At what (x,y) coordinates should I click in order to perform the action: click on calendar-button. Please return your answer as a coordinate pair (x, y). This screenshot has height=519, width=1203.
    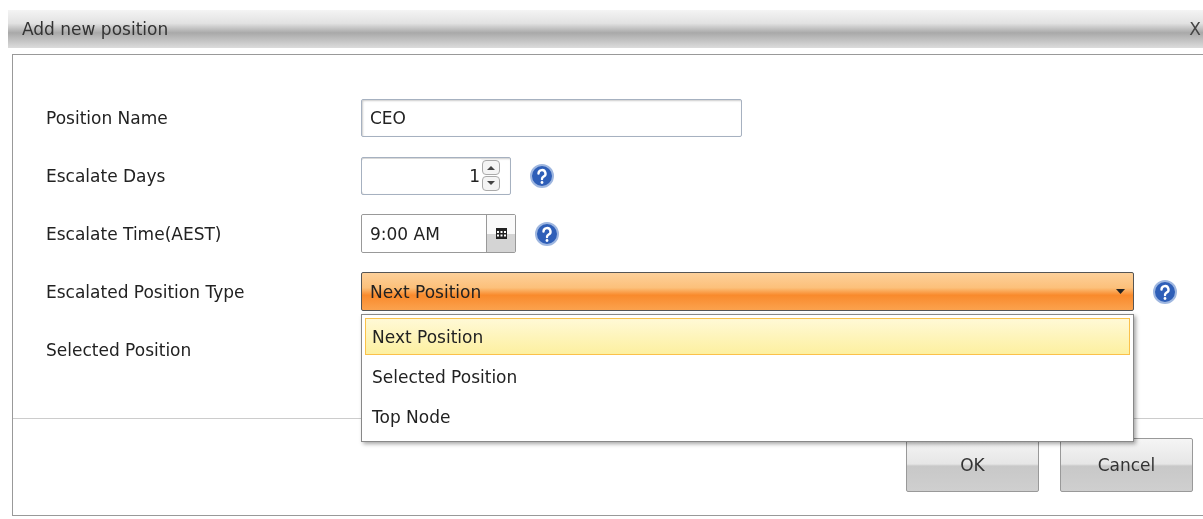
    Looking at the image, I should click on (500, 233).